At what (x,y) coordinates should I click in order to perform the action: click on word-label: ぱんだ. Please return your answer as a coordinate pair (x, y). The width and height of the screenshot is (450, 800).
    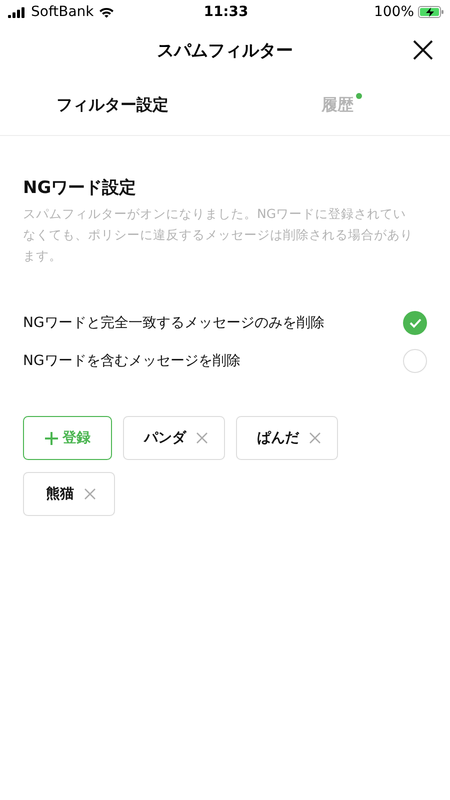
    Looking at the image, I should click on (278, 438).